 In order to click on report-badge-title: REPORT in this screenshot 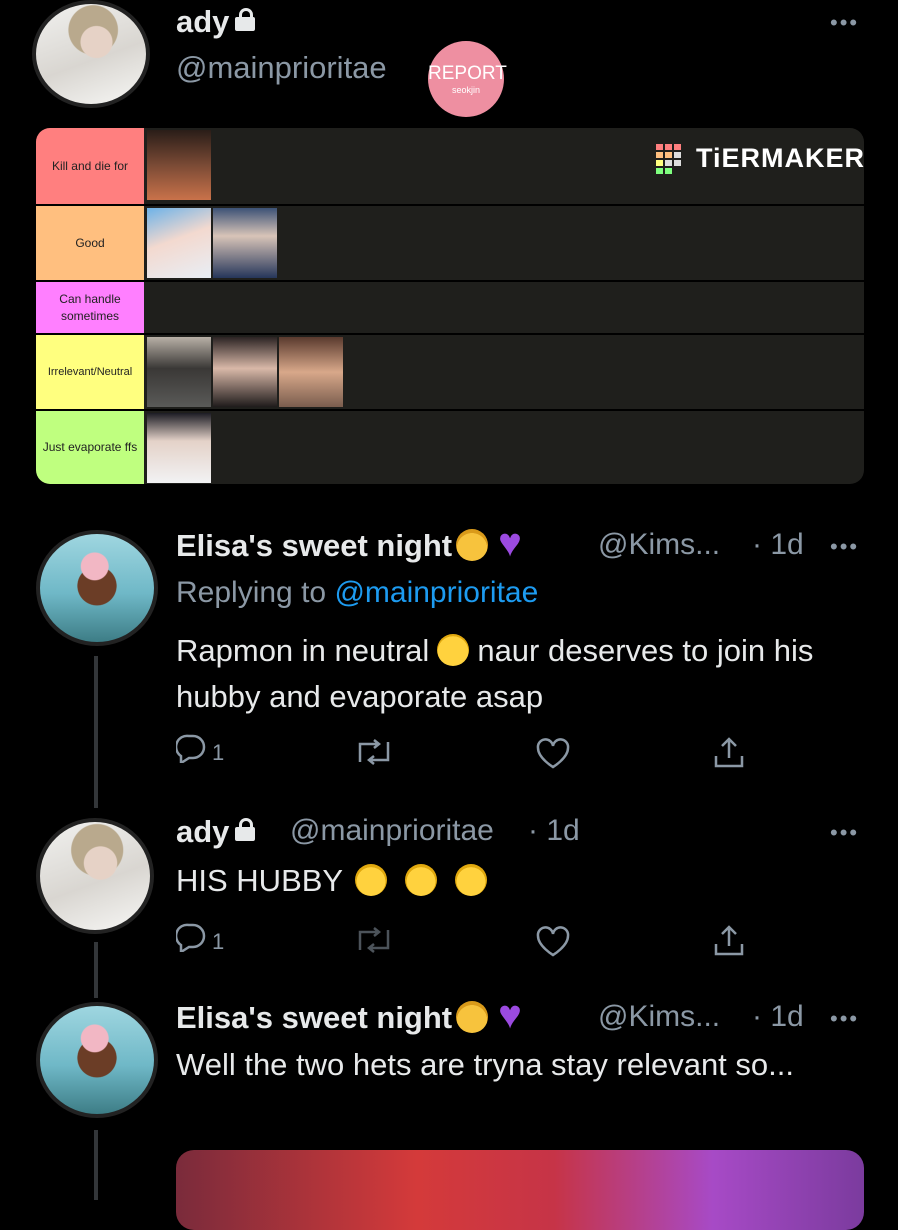, I will do `click(467, 73)`.